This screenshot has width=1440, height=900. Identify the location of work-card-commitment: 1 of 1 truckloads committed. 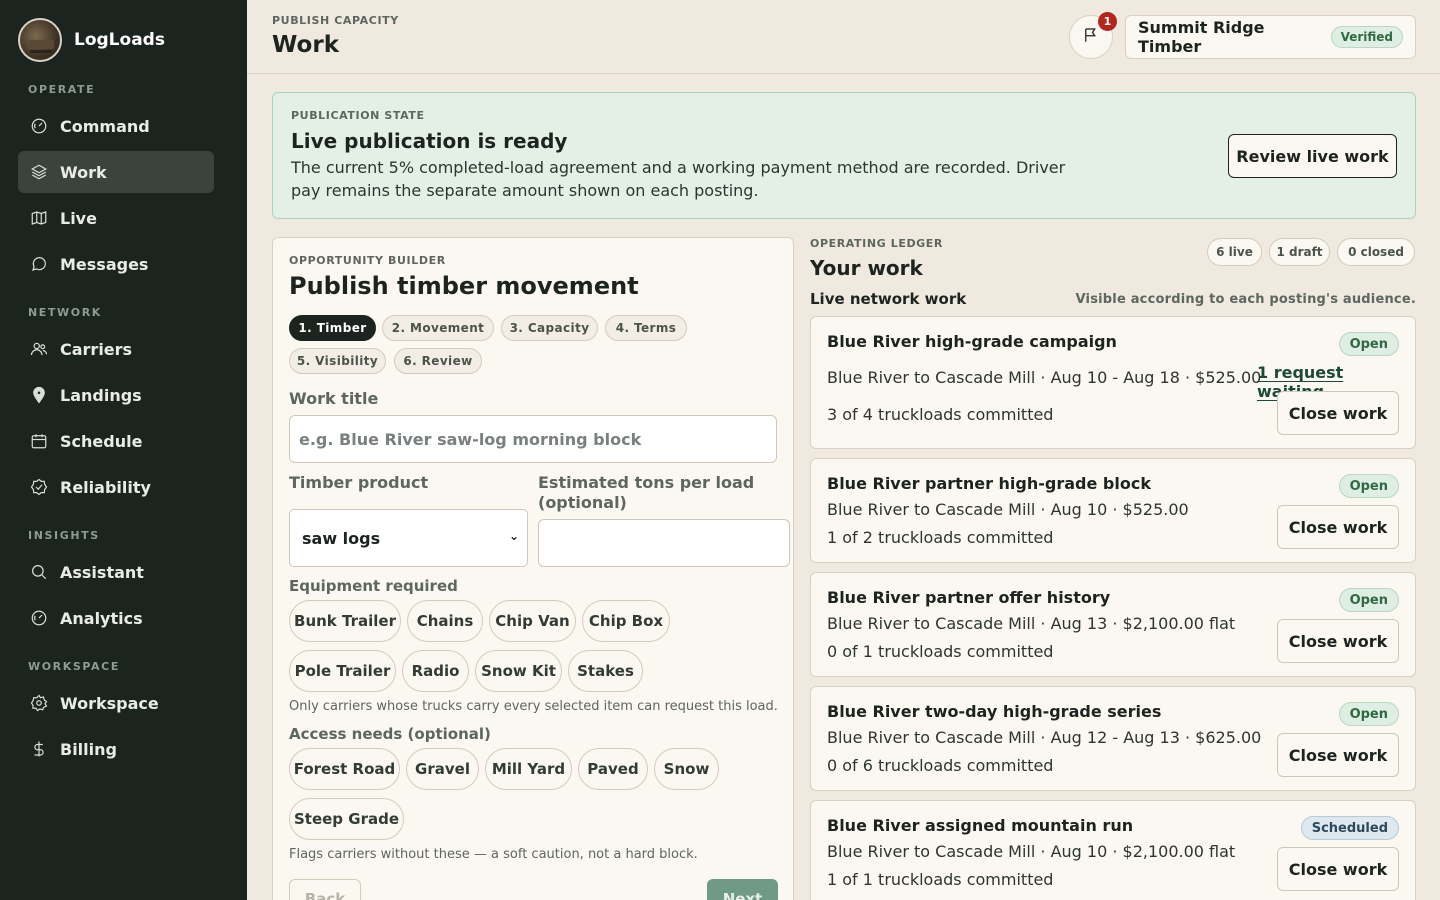
(940, 879).